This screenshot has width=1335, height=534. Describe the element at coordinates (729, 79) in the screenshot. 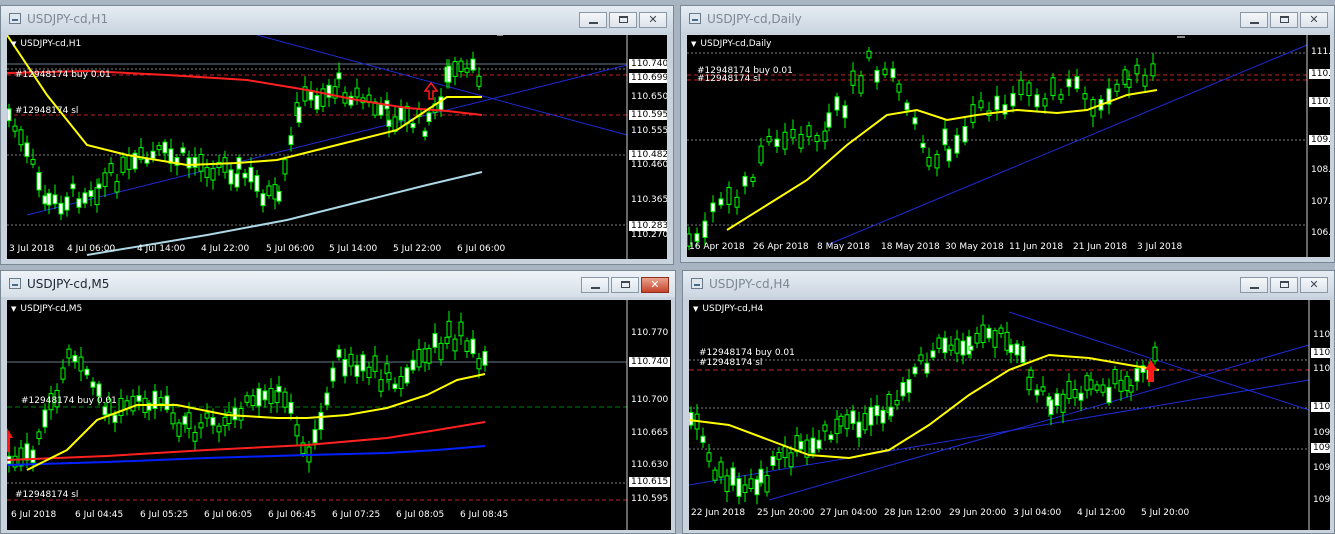

I see `order-label-sl: #12948174 sl` at that location.